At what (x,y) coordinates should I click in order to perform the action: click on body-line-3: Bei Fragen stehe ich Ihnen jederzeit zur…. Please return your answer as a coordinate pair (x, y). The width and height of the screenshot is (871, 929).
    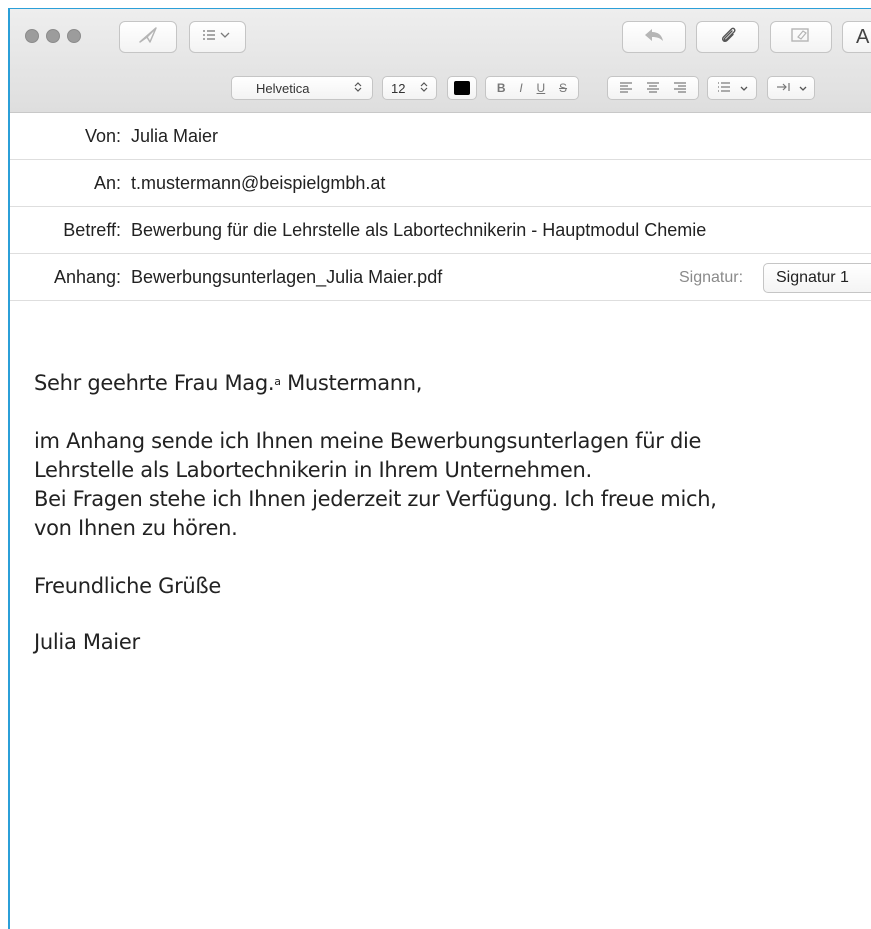
    Looking at the image, I should click on (375, 499).